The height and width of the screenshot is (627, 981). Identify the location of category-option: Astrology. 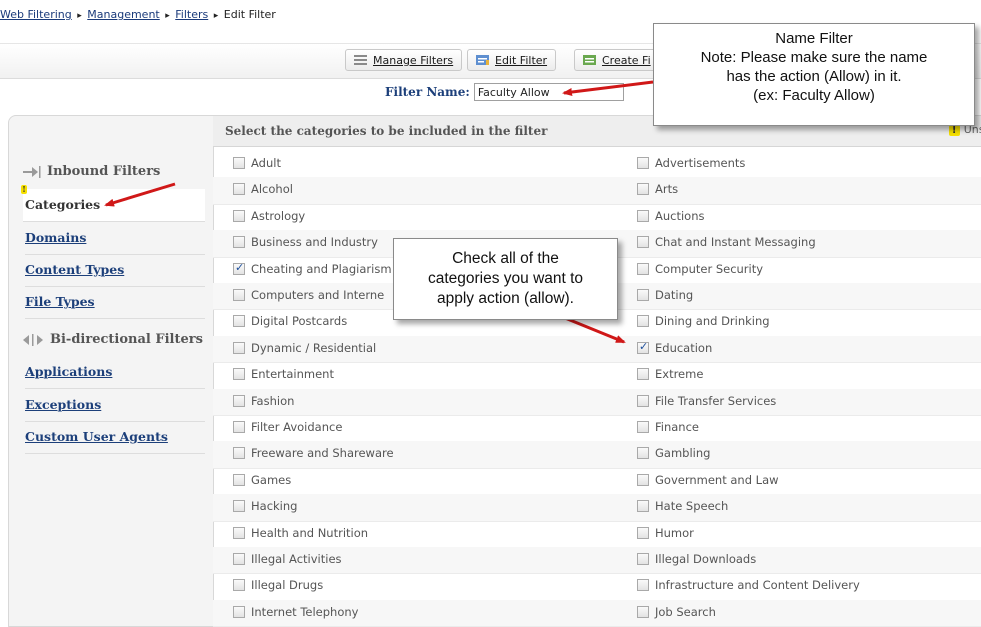
(269, 216).